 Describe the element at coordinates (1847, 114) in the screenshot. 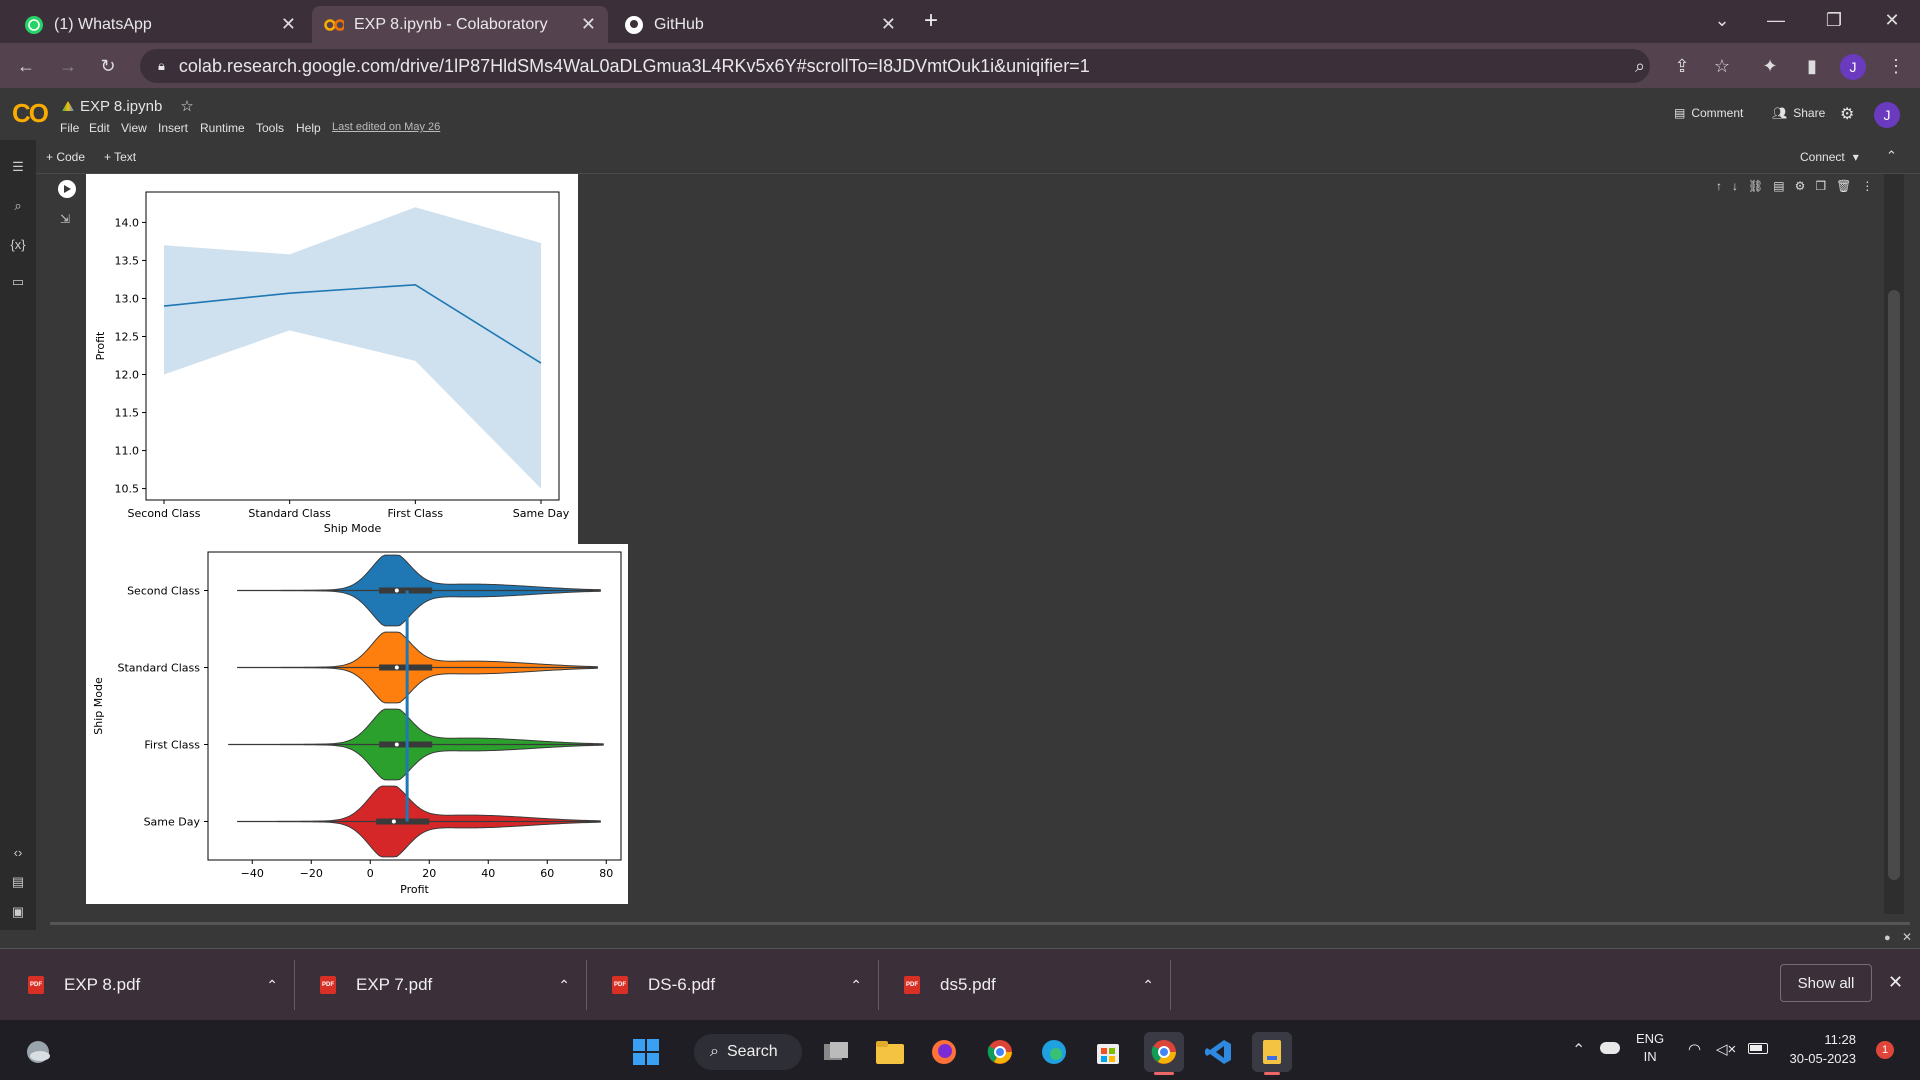

I see `settings-gear-icon: ⚙` at that location.